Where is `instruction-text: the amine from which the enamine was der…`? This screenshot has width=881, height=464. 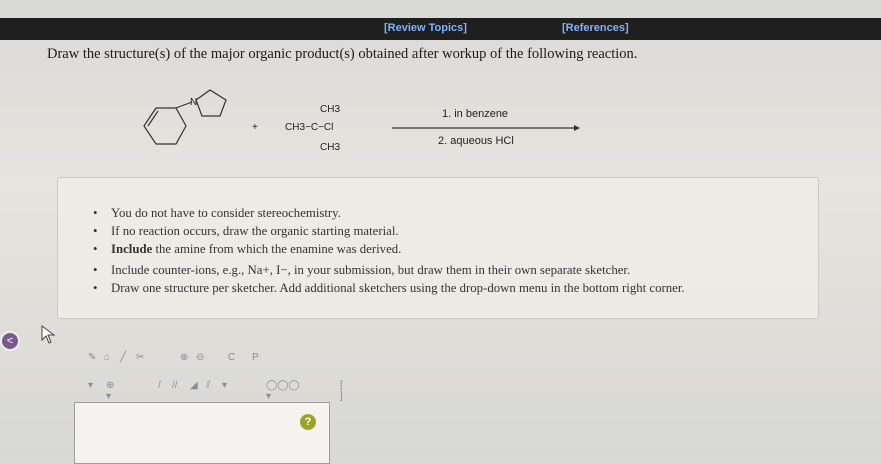 instruction-text: the amine from which the enamine was der… is located at coordinates (278, 249).